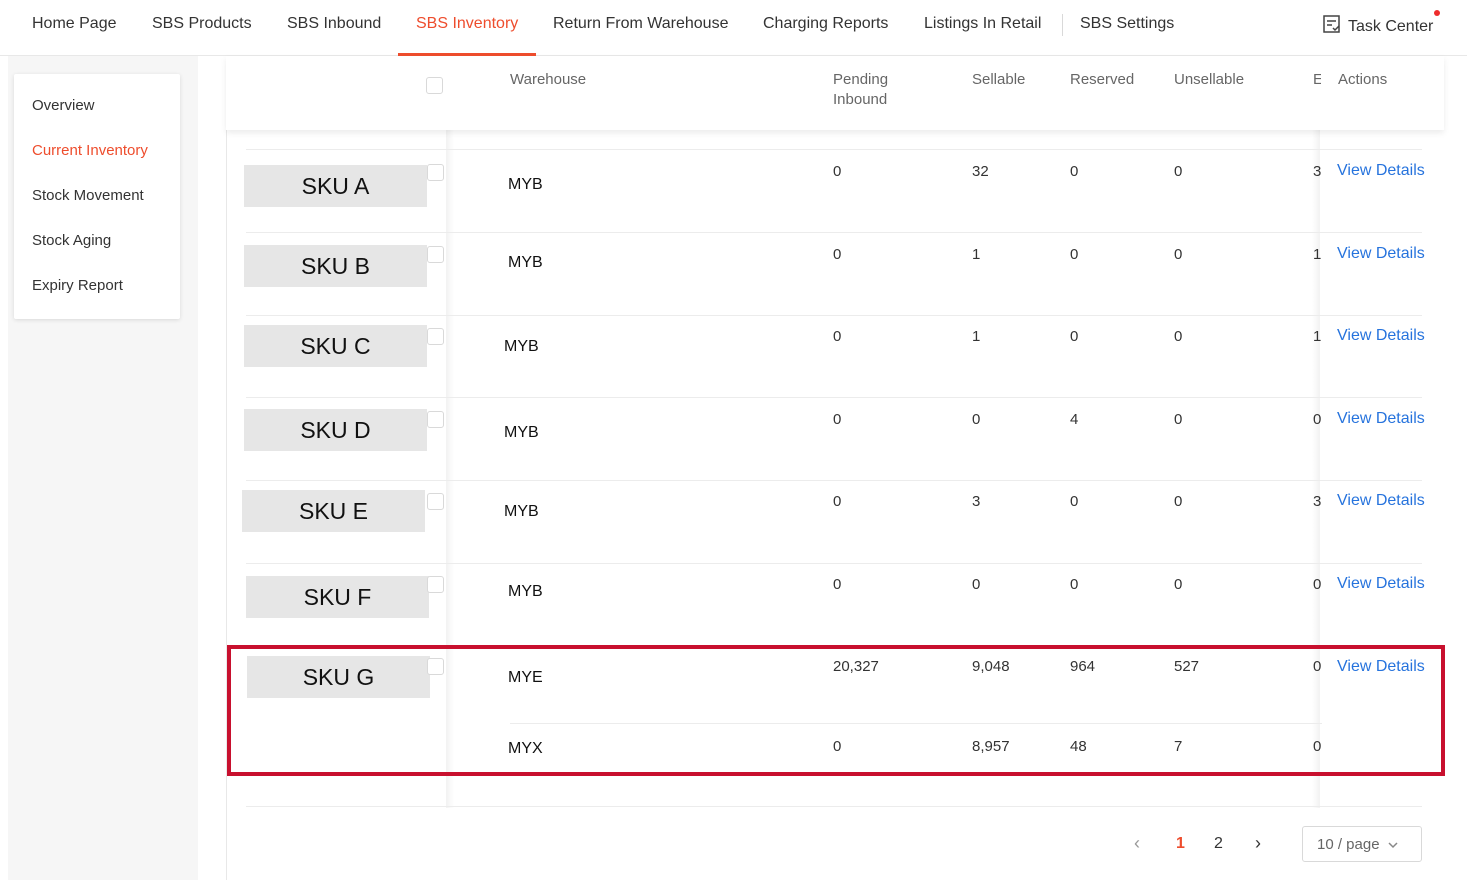 Image resolution: width=1467 pixels, height=880 pixels. What do you see at coordinates (1258, 843) in the screenshot?
I see `next-page-icon: ›` at bounding box center [1258, 843].